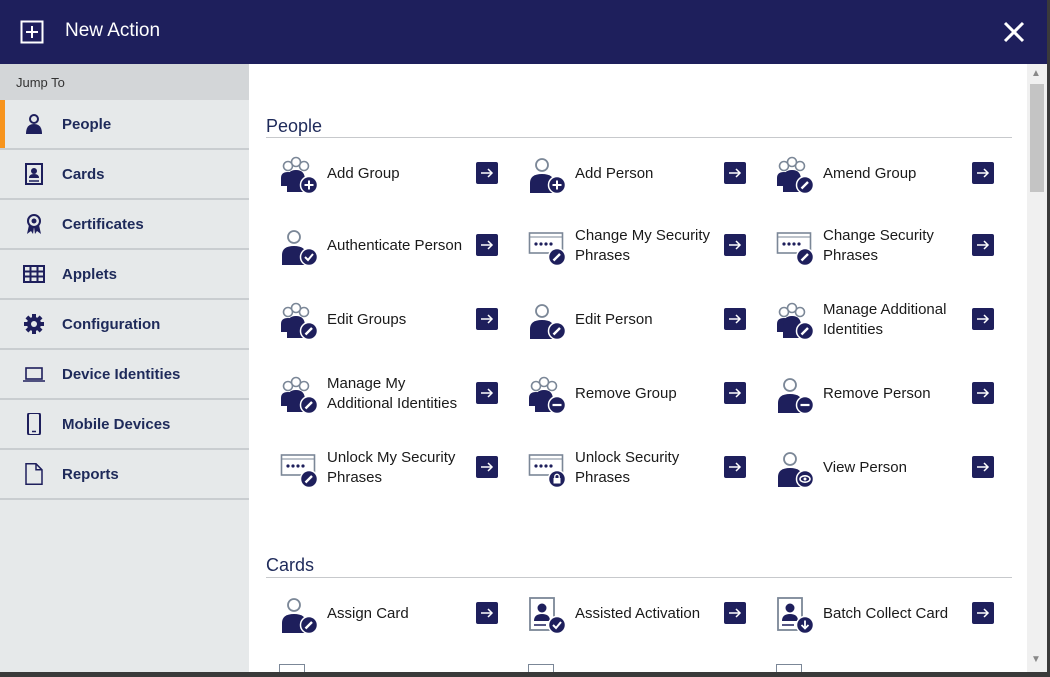  I want to click on action-remove-person: Remove Person, so click(882, 394).